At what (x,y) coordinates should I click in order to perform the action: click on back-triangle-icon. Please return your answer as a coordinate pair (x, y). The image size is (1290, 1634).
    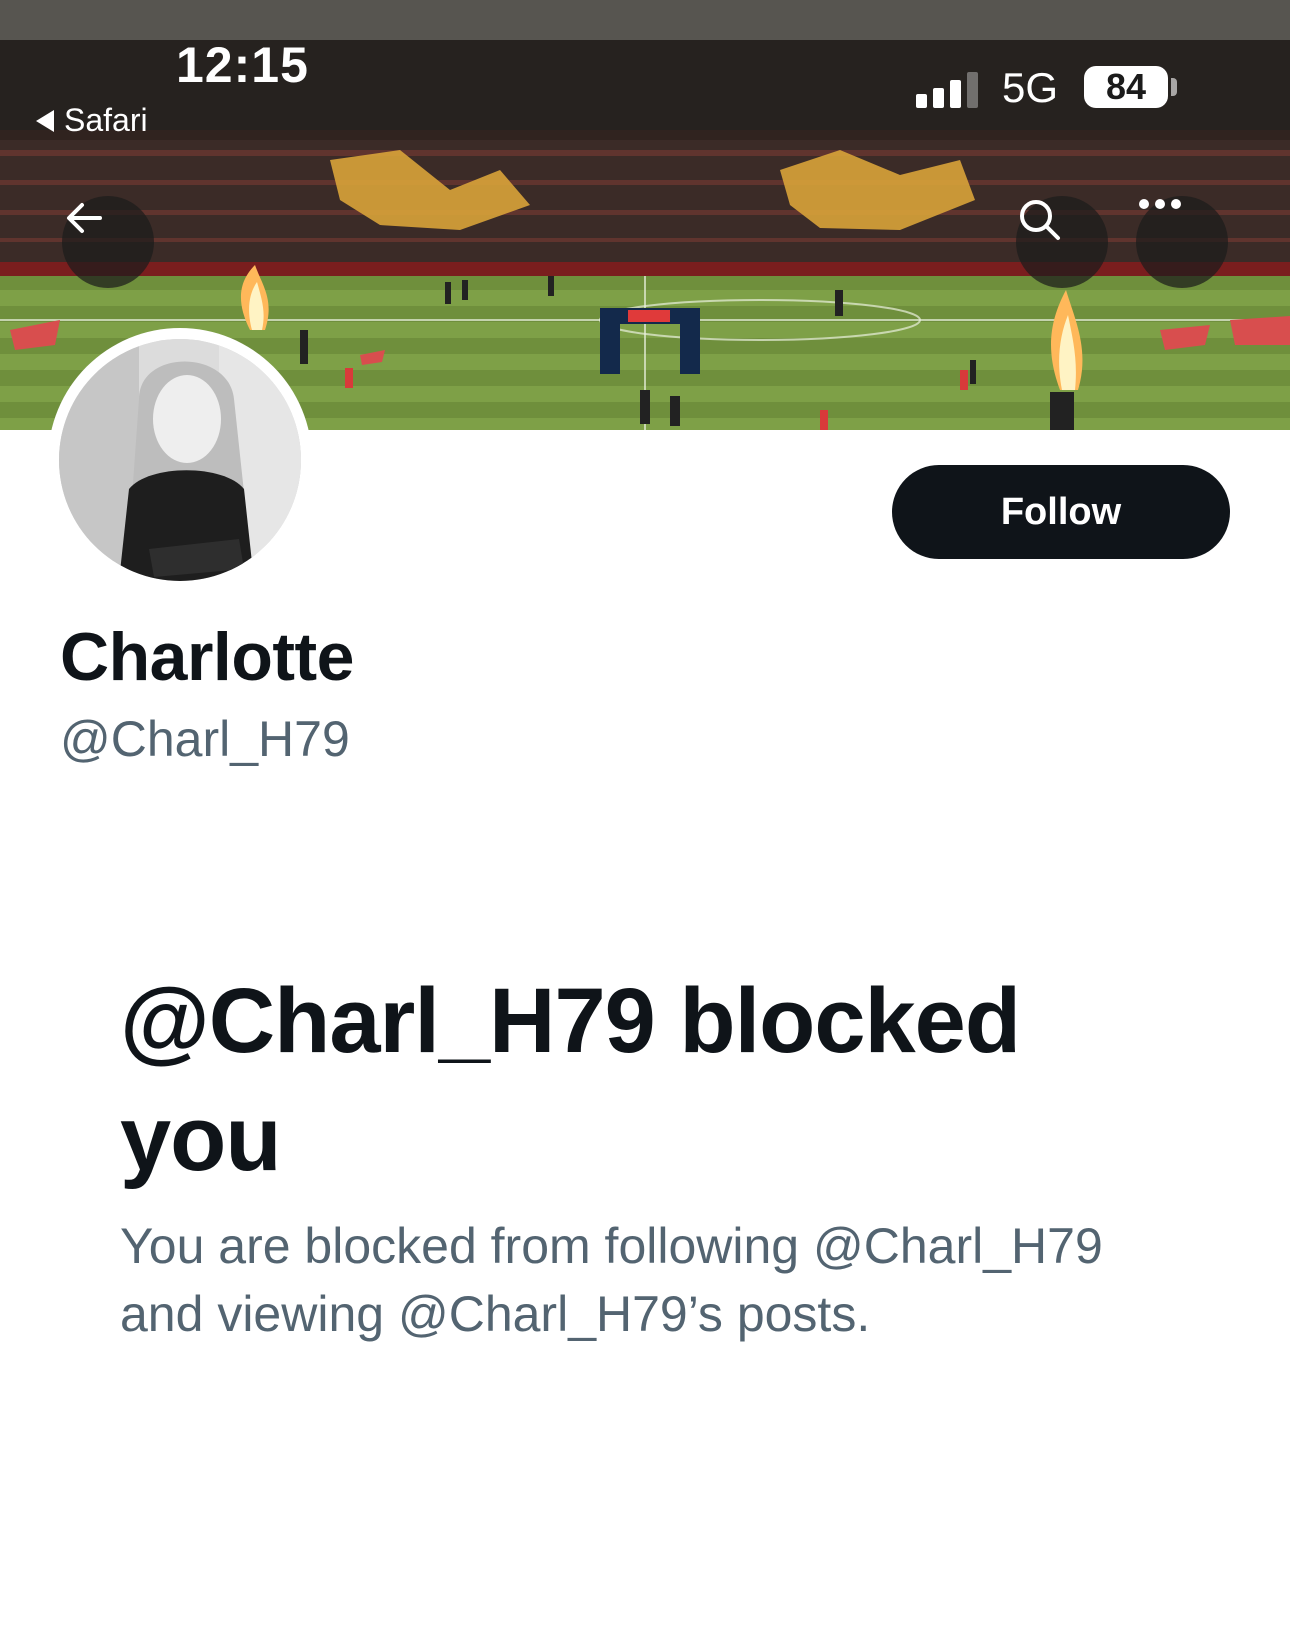
    Looking at the image, I should click on (45, 120).